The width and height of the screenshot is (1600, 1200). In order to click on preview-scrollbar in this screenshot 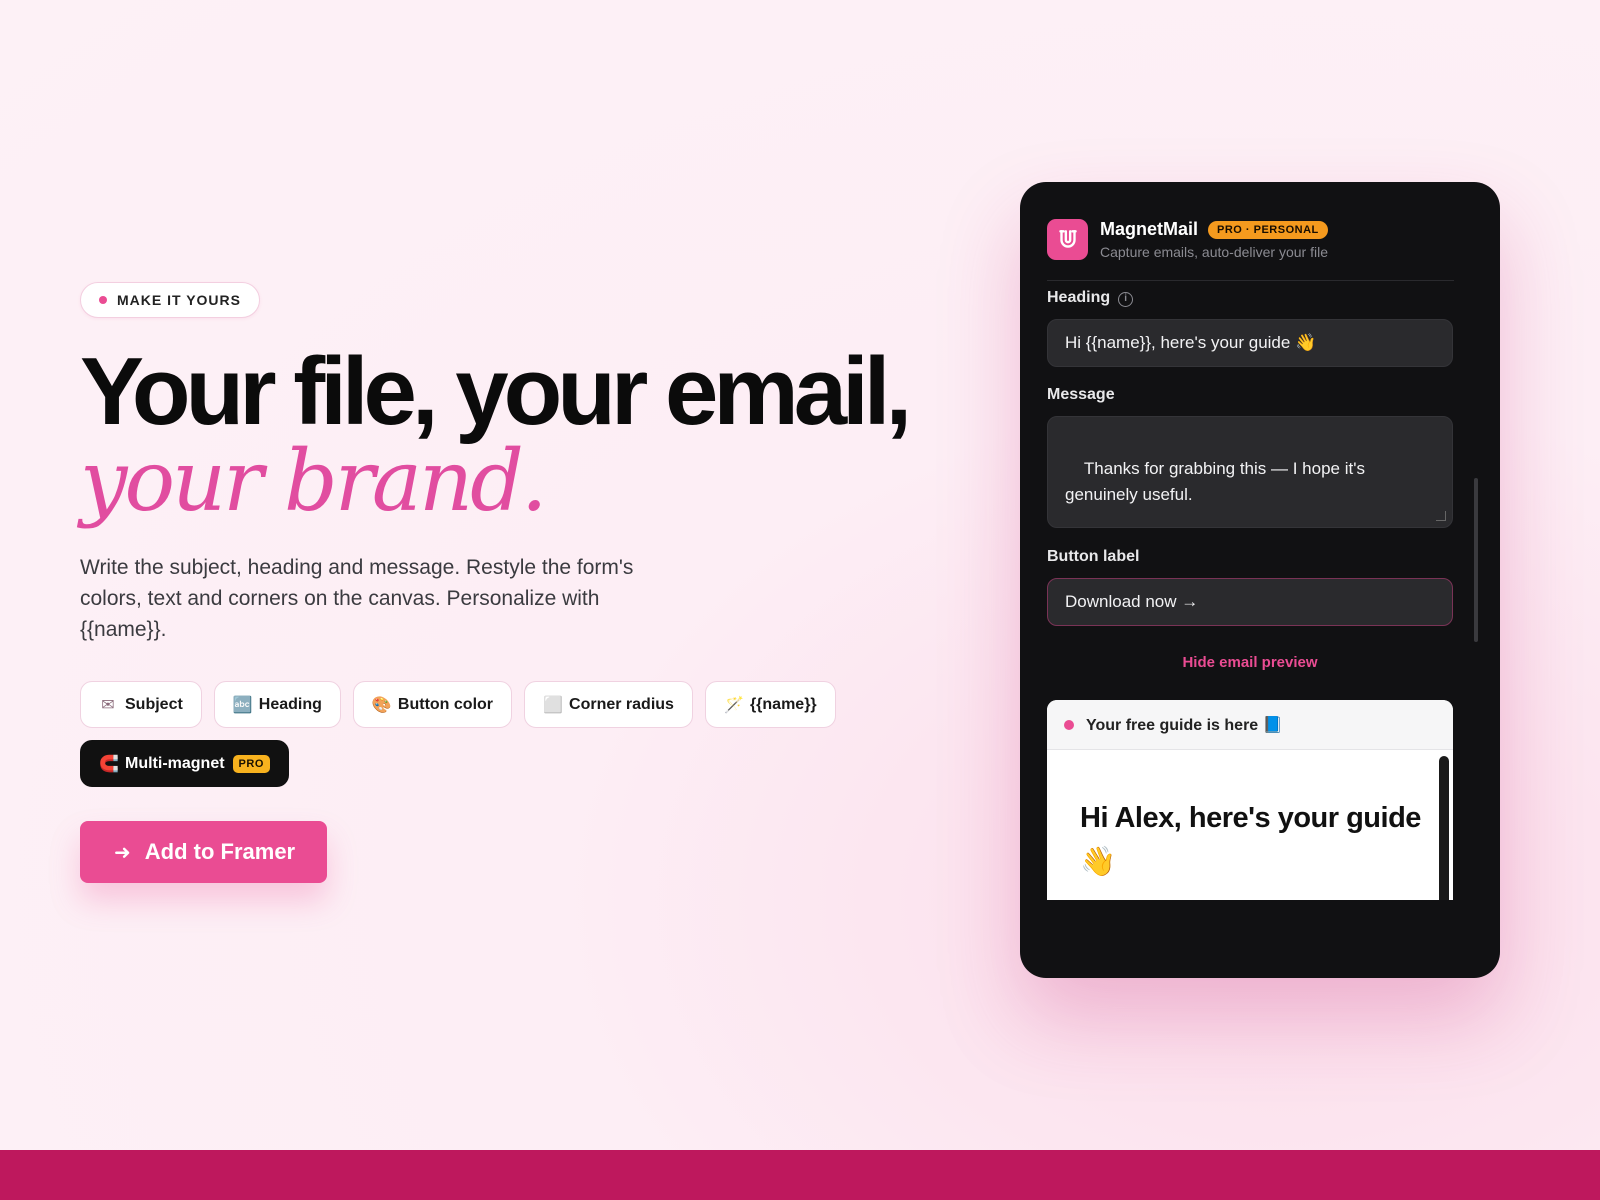, I will do `click(1444, 828)`.